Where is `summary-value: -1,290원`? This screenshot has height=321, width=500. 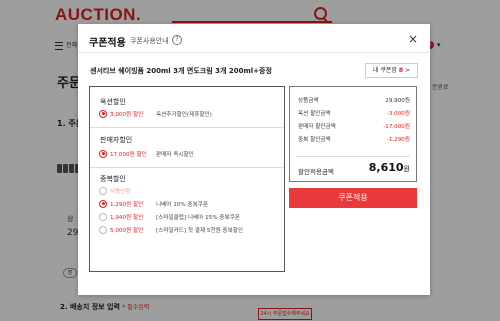
summary-value: -1,290원 is located at coordinates (398, 140).